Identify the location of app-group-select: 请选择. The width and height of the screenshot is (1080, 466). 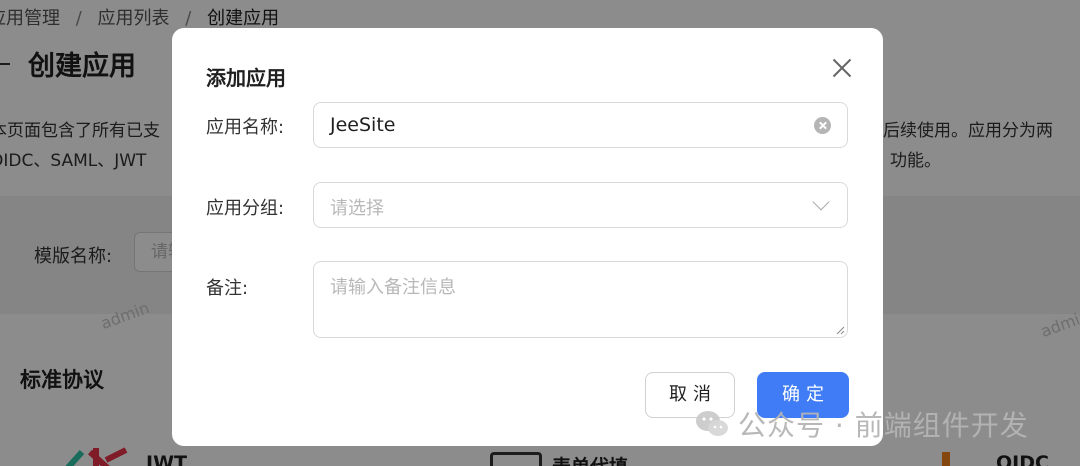
(580, 205).